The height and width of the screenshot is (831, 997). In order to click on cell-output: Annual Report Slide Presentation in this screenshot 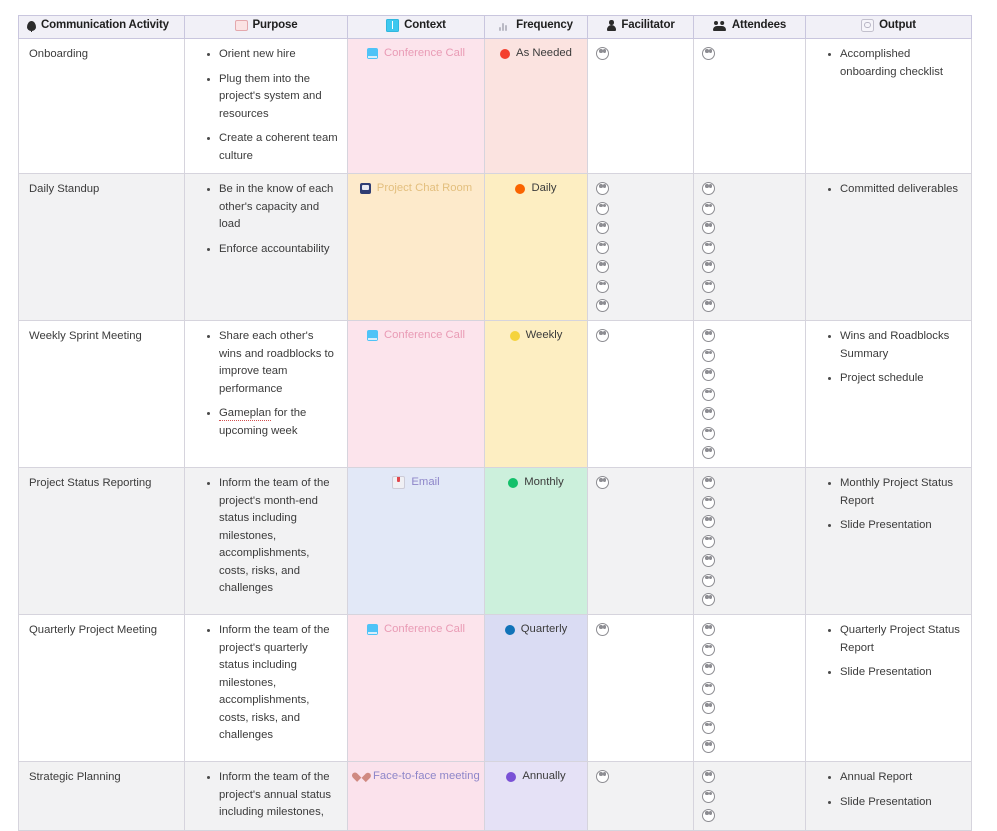, I will do `click(888, 796)`.